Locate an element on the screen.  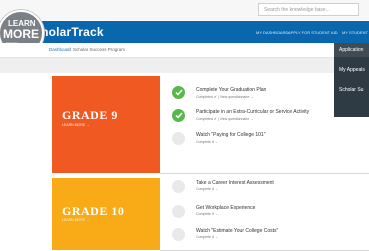
checklist-item-title: Get Workplace Experience is located at coordinates (225, 208).